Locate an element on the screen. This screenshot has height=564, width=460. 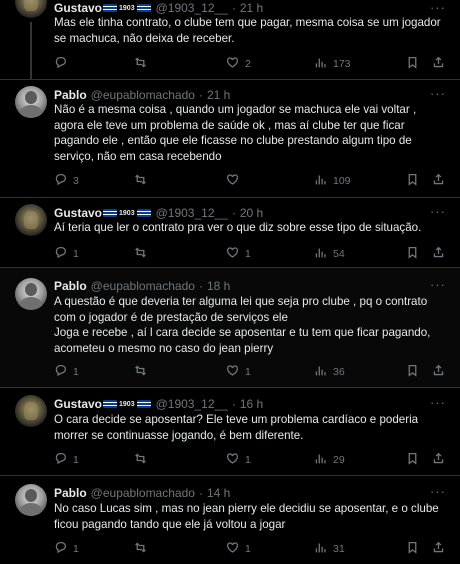
like-button: 2 is located at coordinates (238, 64).